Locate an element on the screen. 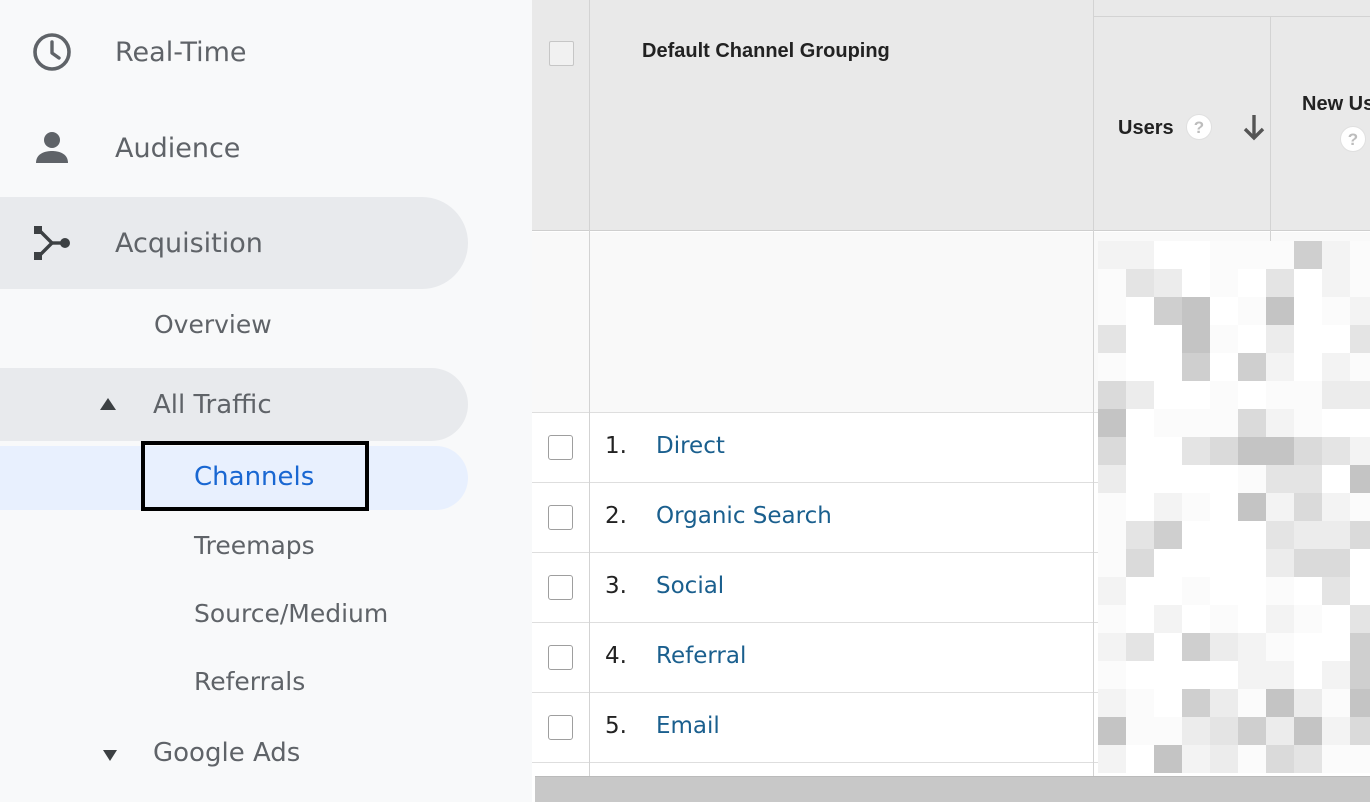  new-users-column-header: New Us is located at coordinates (1336, 104).